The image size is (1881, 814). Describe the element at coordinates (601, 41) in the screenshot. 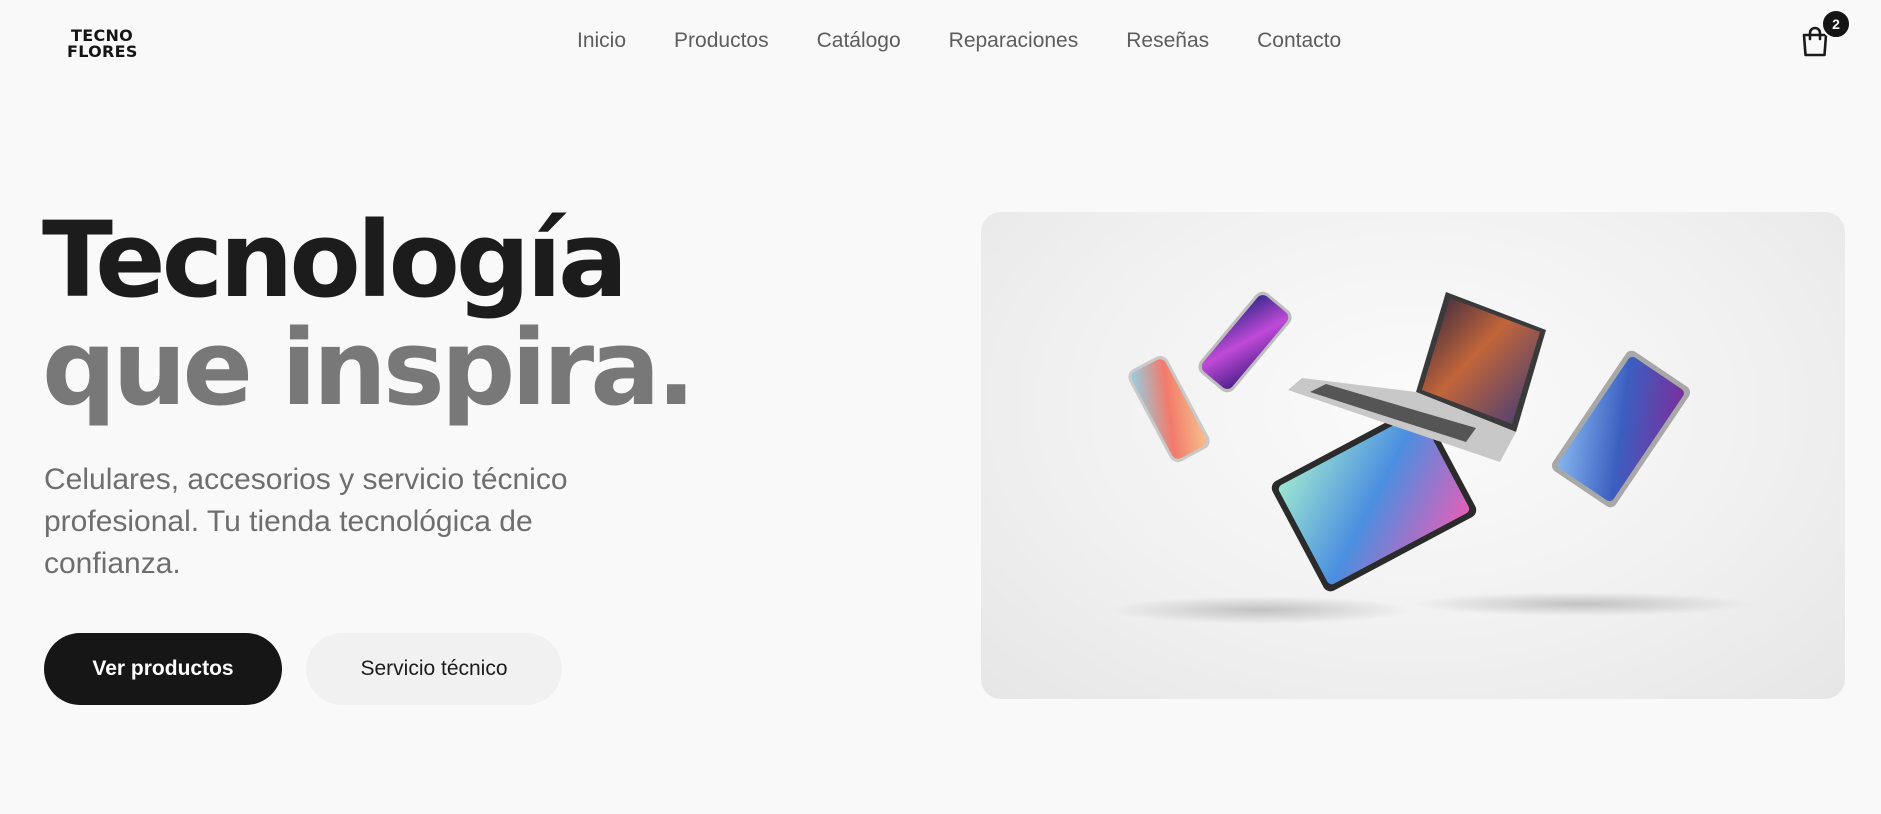

I see `nav-item-inicio: Inicio` at that location.